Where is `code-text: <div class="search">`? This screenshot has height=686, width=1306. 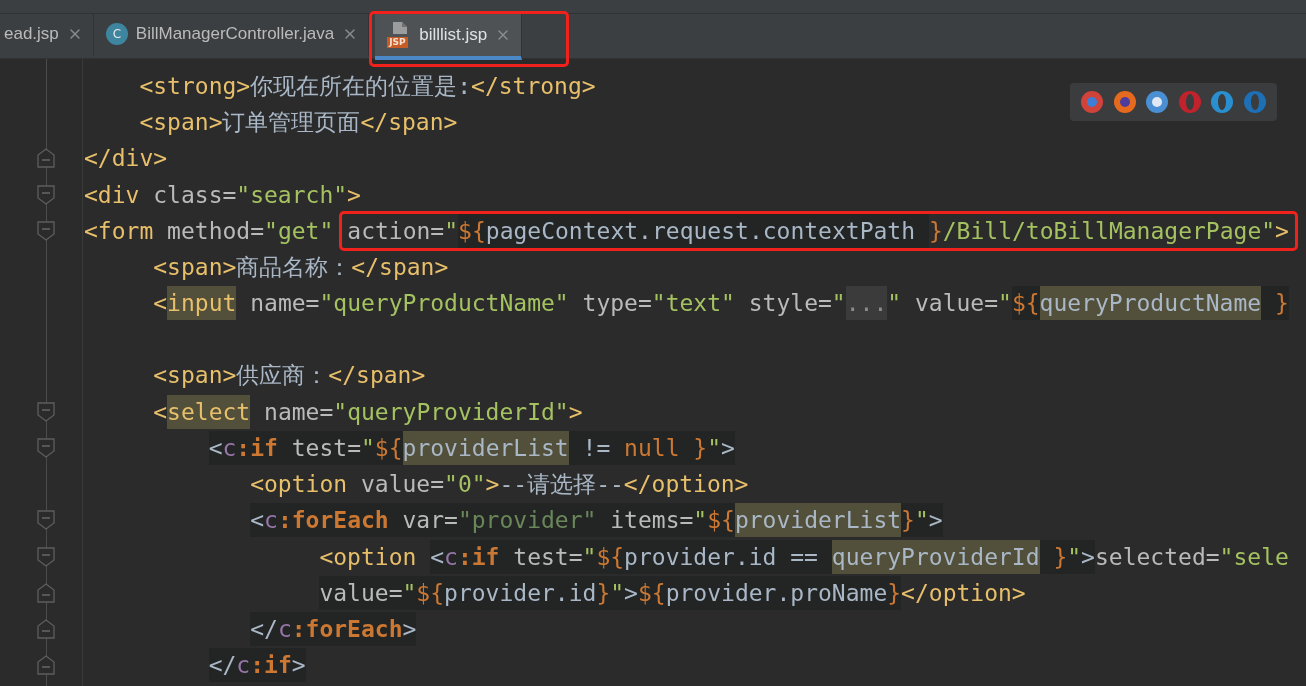
code-text: <div class="search"> is located at coordinates (222, 194).